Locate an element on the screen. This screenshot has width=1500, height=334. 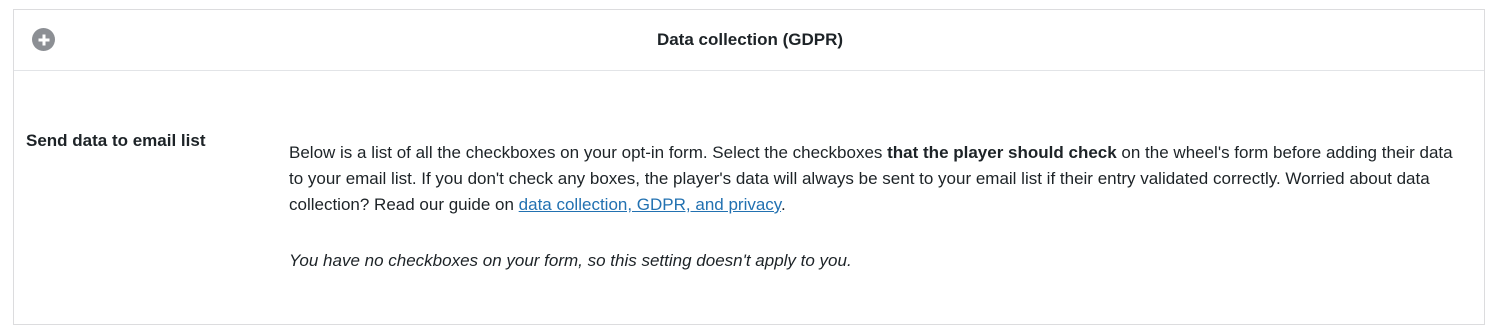
gdpr-guide-link: data collection, GDPR, and privacy is located at coordinates (650, 204).